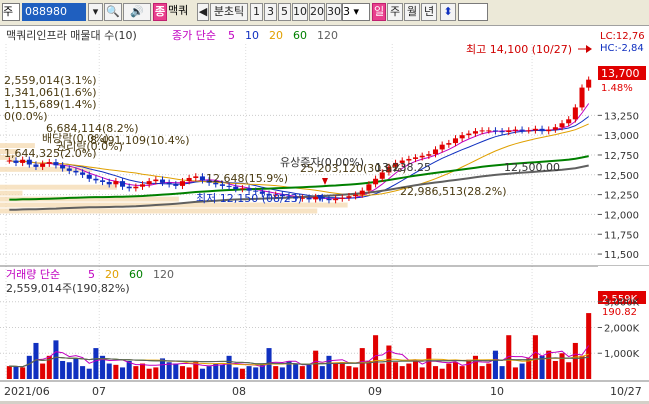 Image resolution: width=649 pixels, height=404 pixels. I want to click on interval-day-button: 일, so click(379, 12).